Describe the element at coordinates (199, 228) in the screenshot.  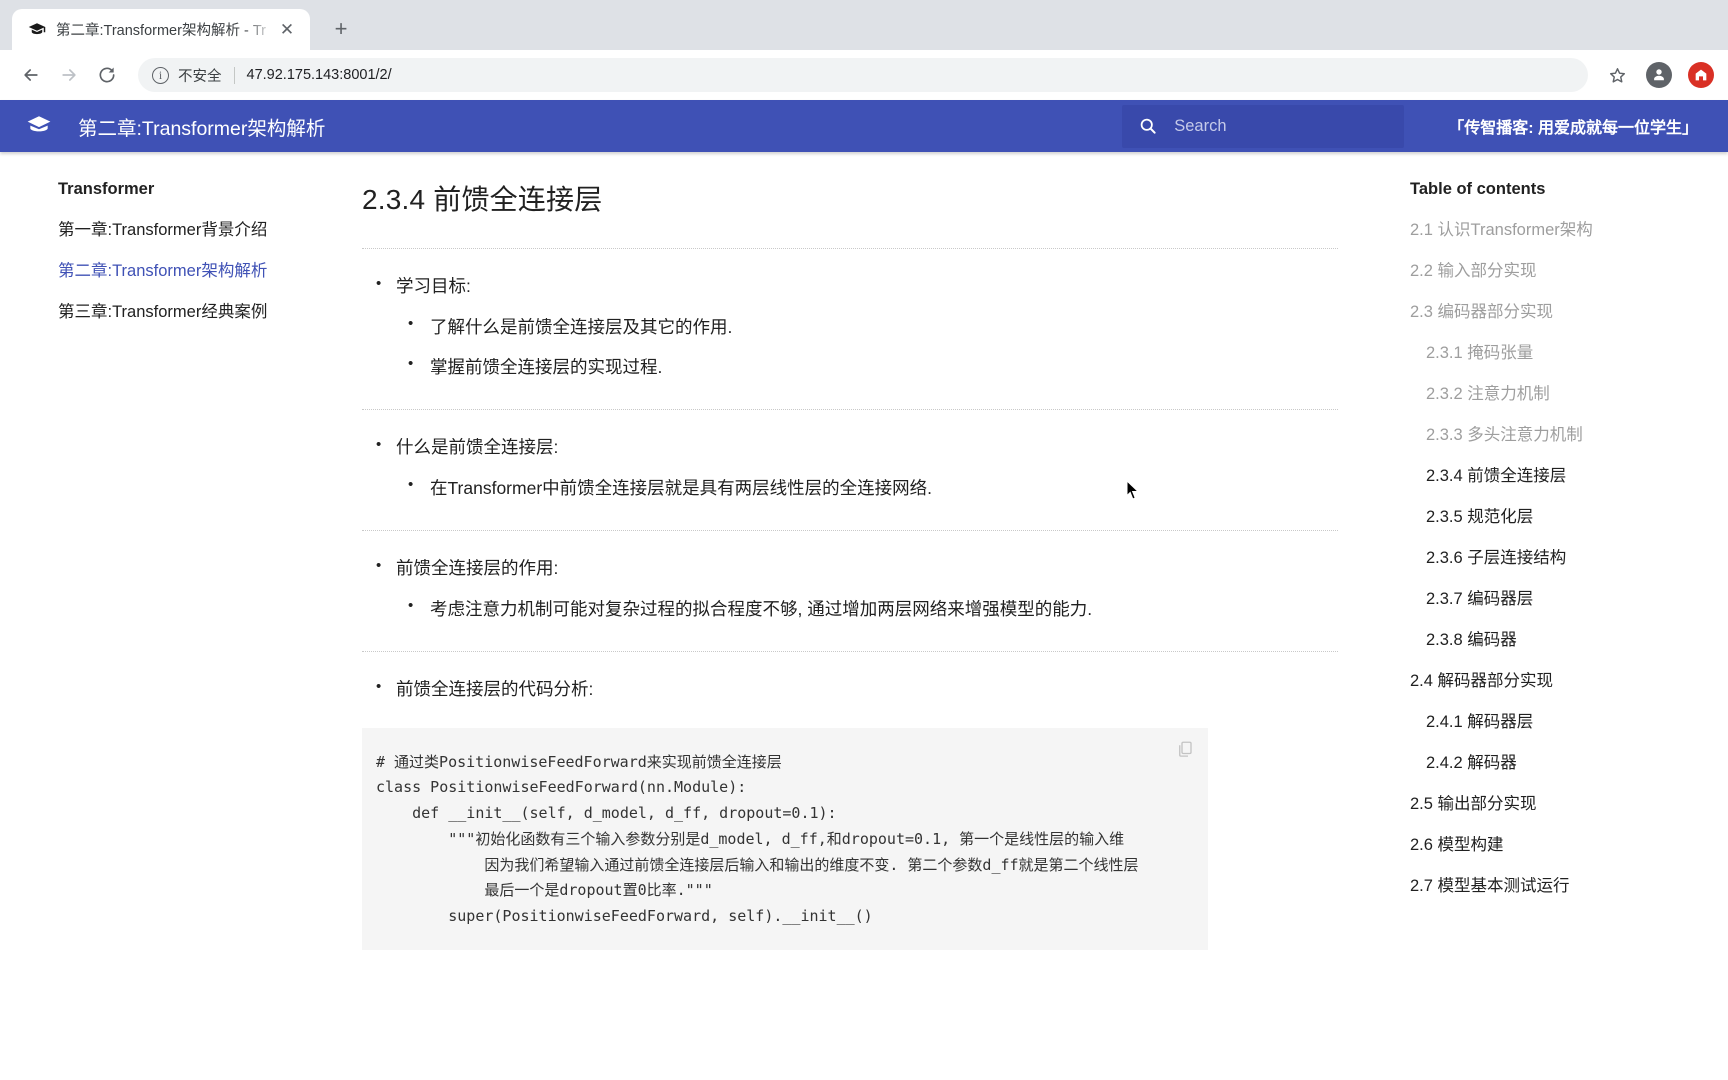
I see `sidebar-item-chapter1: 第一章:Transformer背景介绍` at that location.